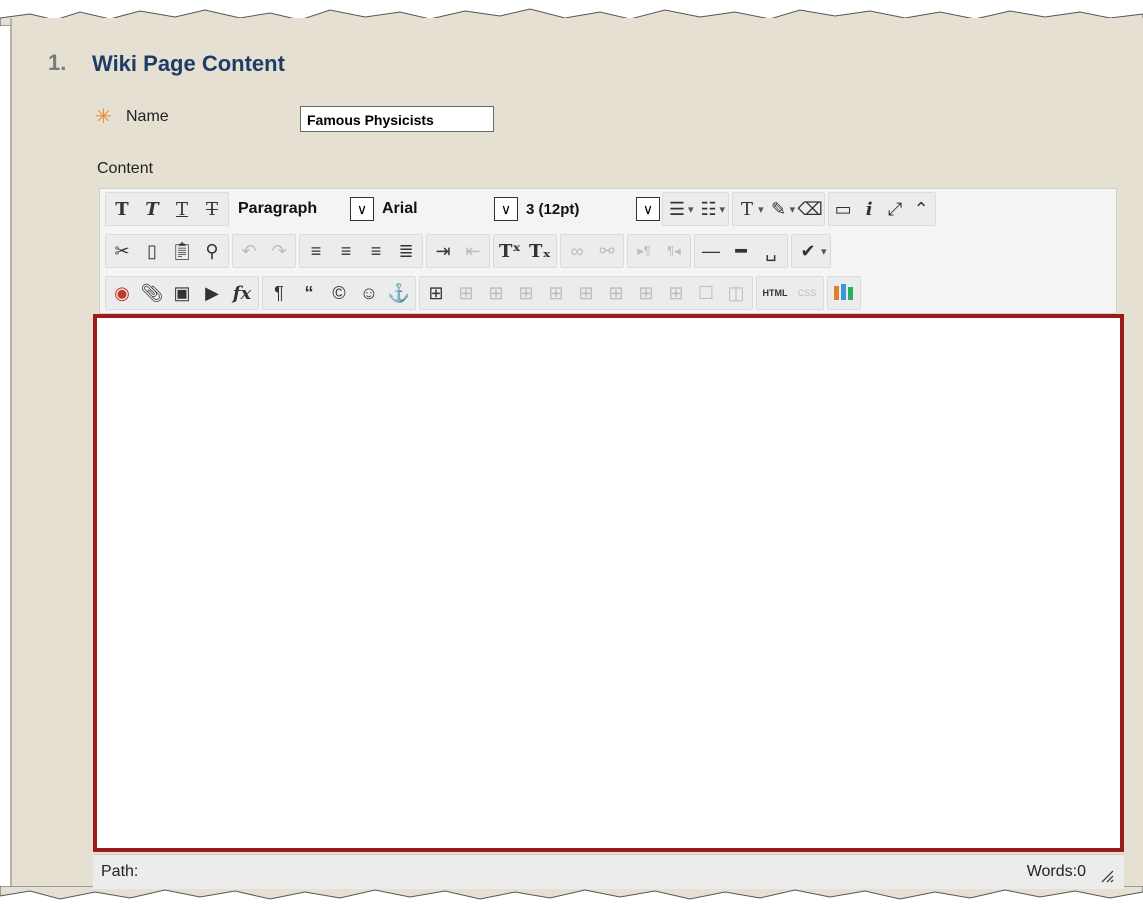 Image resolution: width=1143 pixels, height=906 pixels. What do you see at coordinates (316, 251) in the screenshot?
I see `align-left-icon: ≡` at bounding box center [316, 251].